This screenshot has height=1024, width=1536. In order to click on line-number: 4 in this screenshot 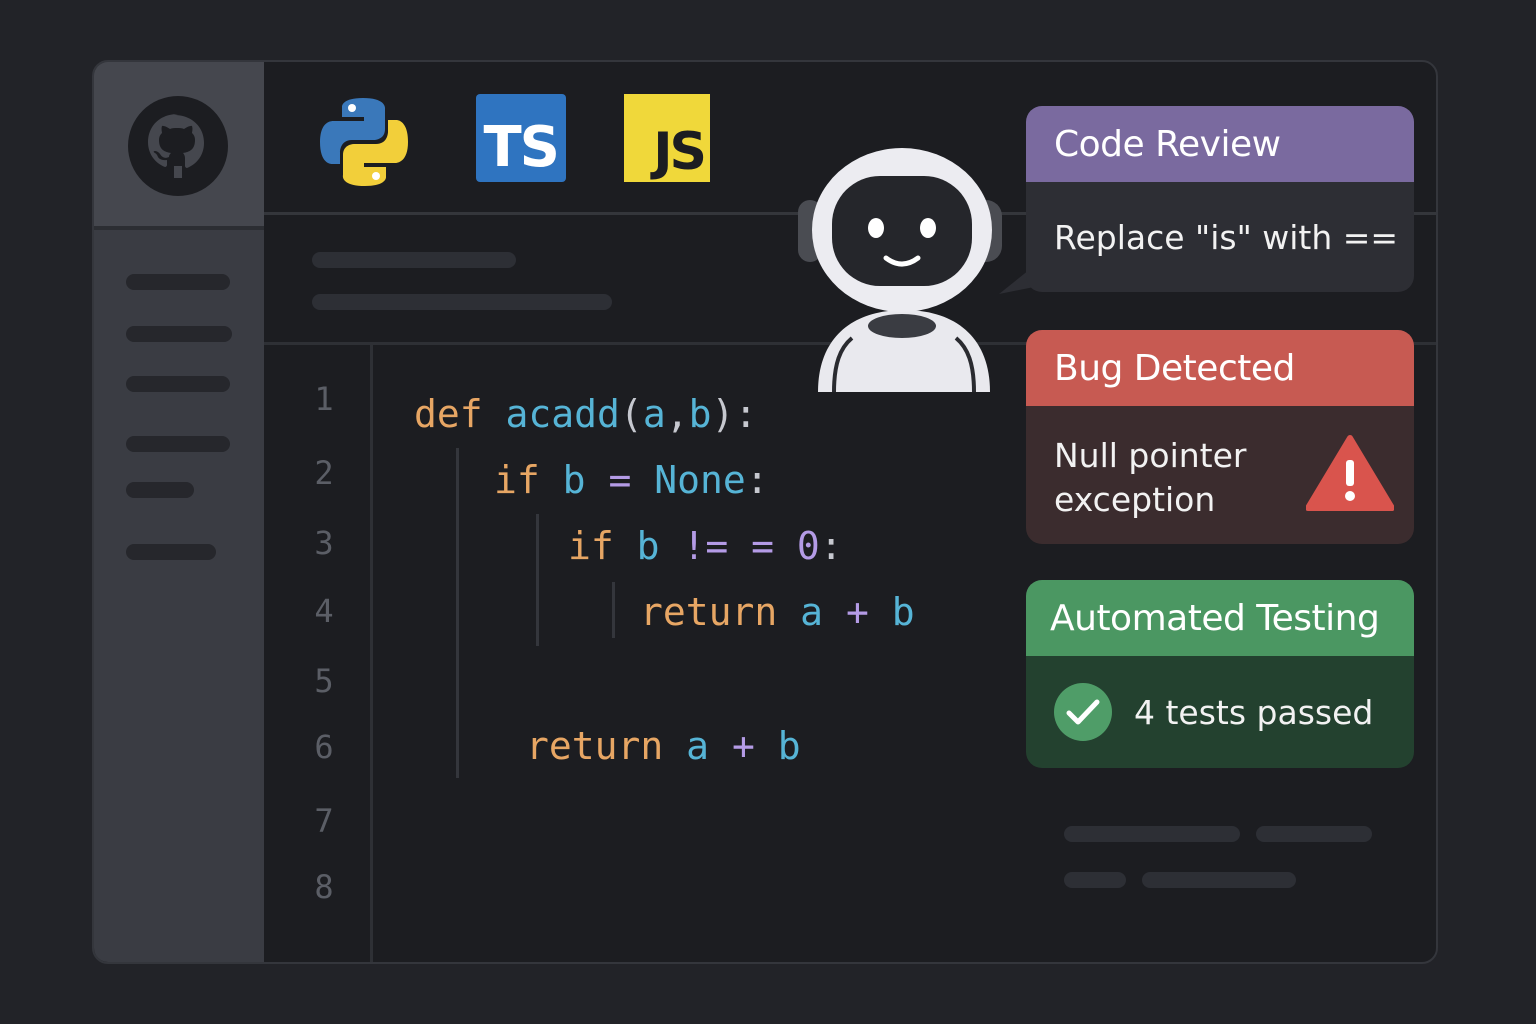, I will do `click(324, 611)`.